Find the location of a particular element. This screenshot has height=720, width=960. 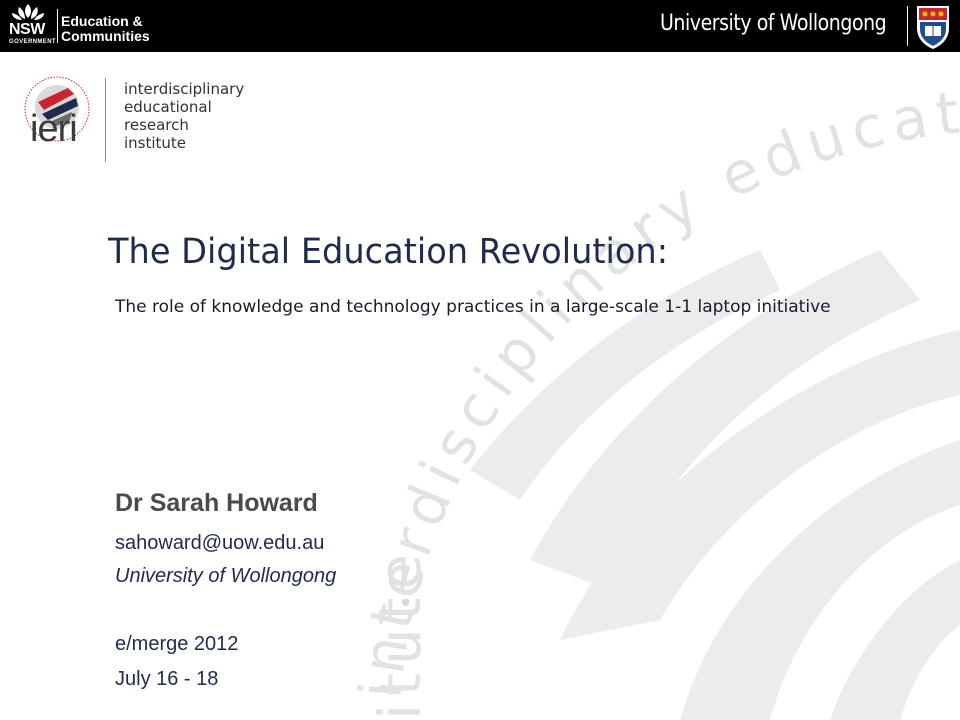

slide-title: The Digital Education Revolution: is located at coordinates (388, 252).